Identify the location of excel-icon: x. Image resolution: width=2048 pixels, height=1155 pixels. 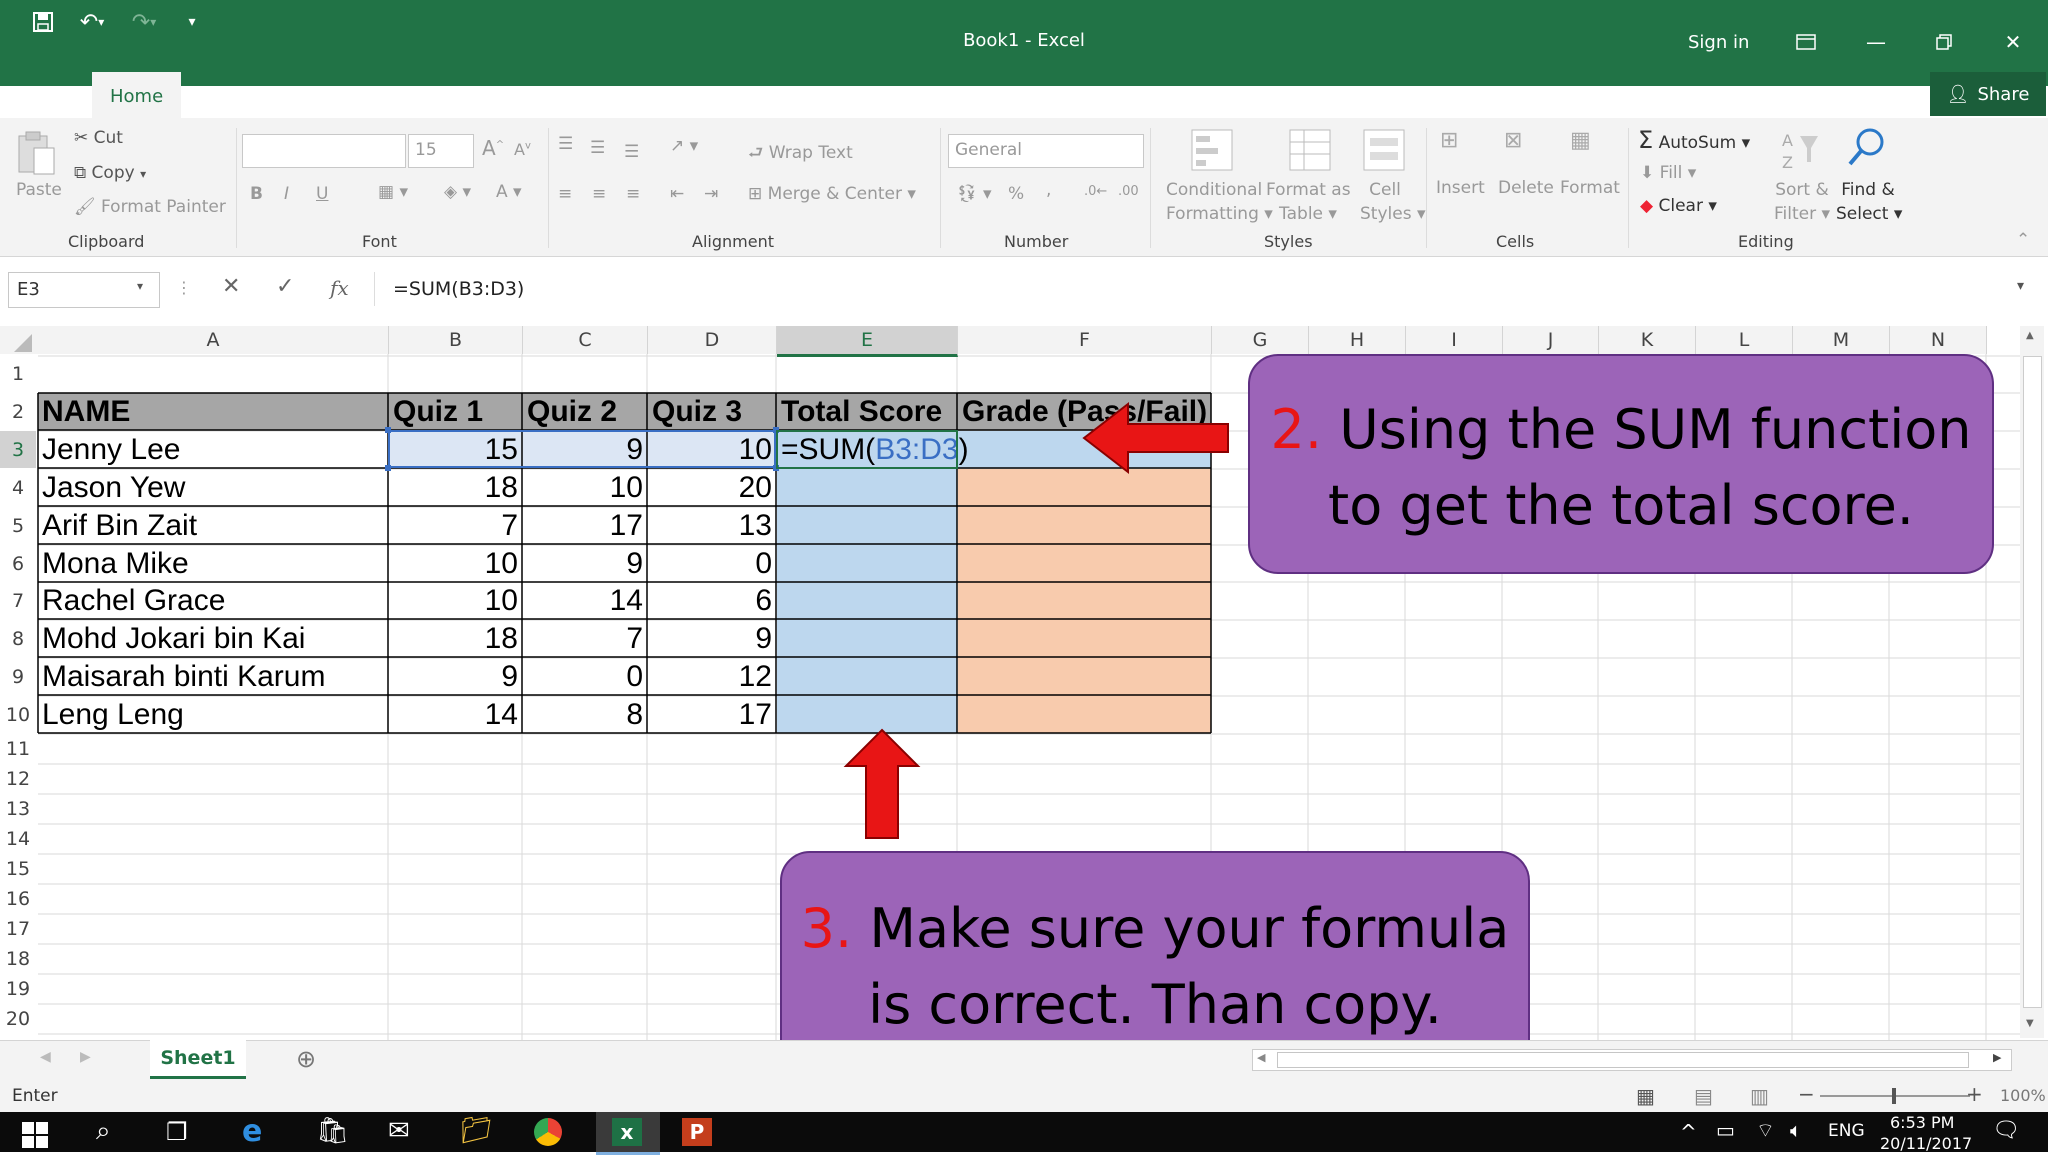
(627, 1132).